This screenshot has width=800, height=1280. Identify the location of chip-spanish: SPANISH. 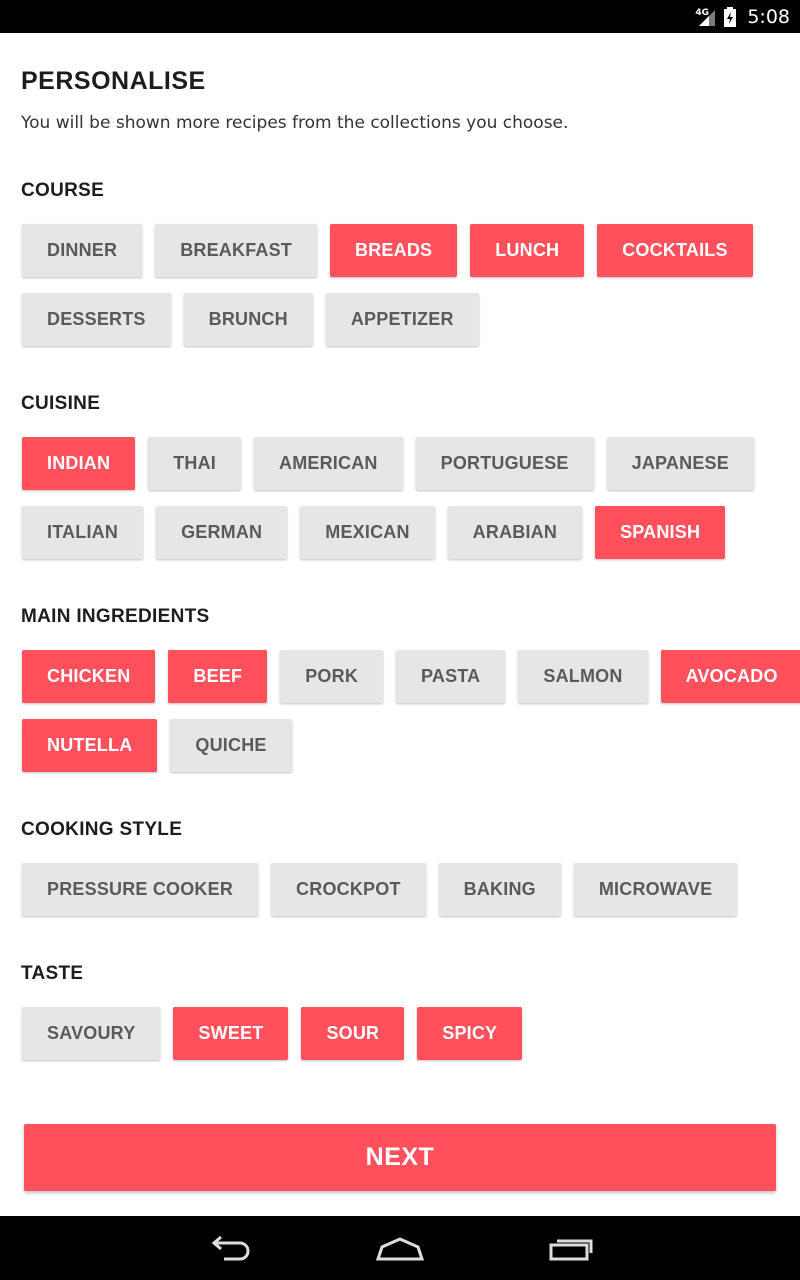
(660, 532).